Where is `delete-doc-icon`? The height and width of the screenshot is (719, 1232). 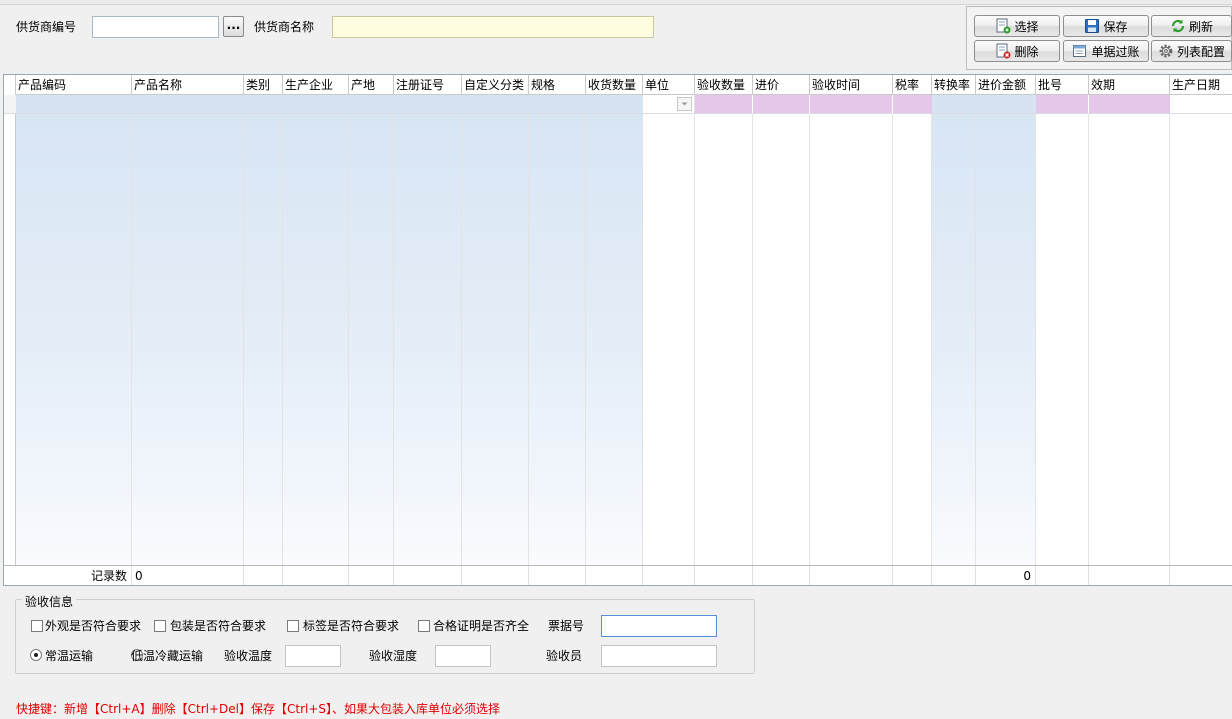 delete-doc-icon is located at coordinates (1003, 51).